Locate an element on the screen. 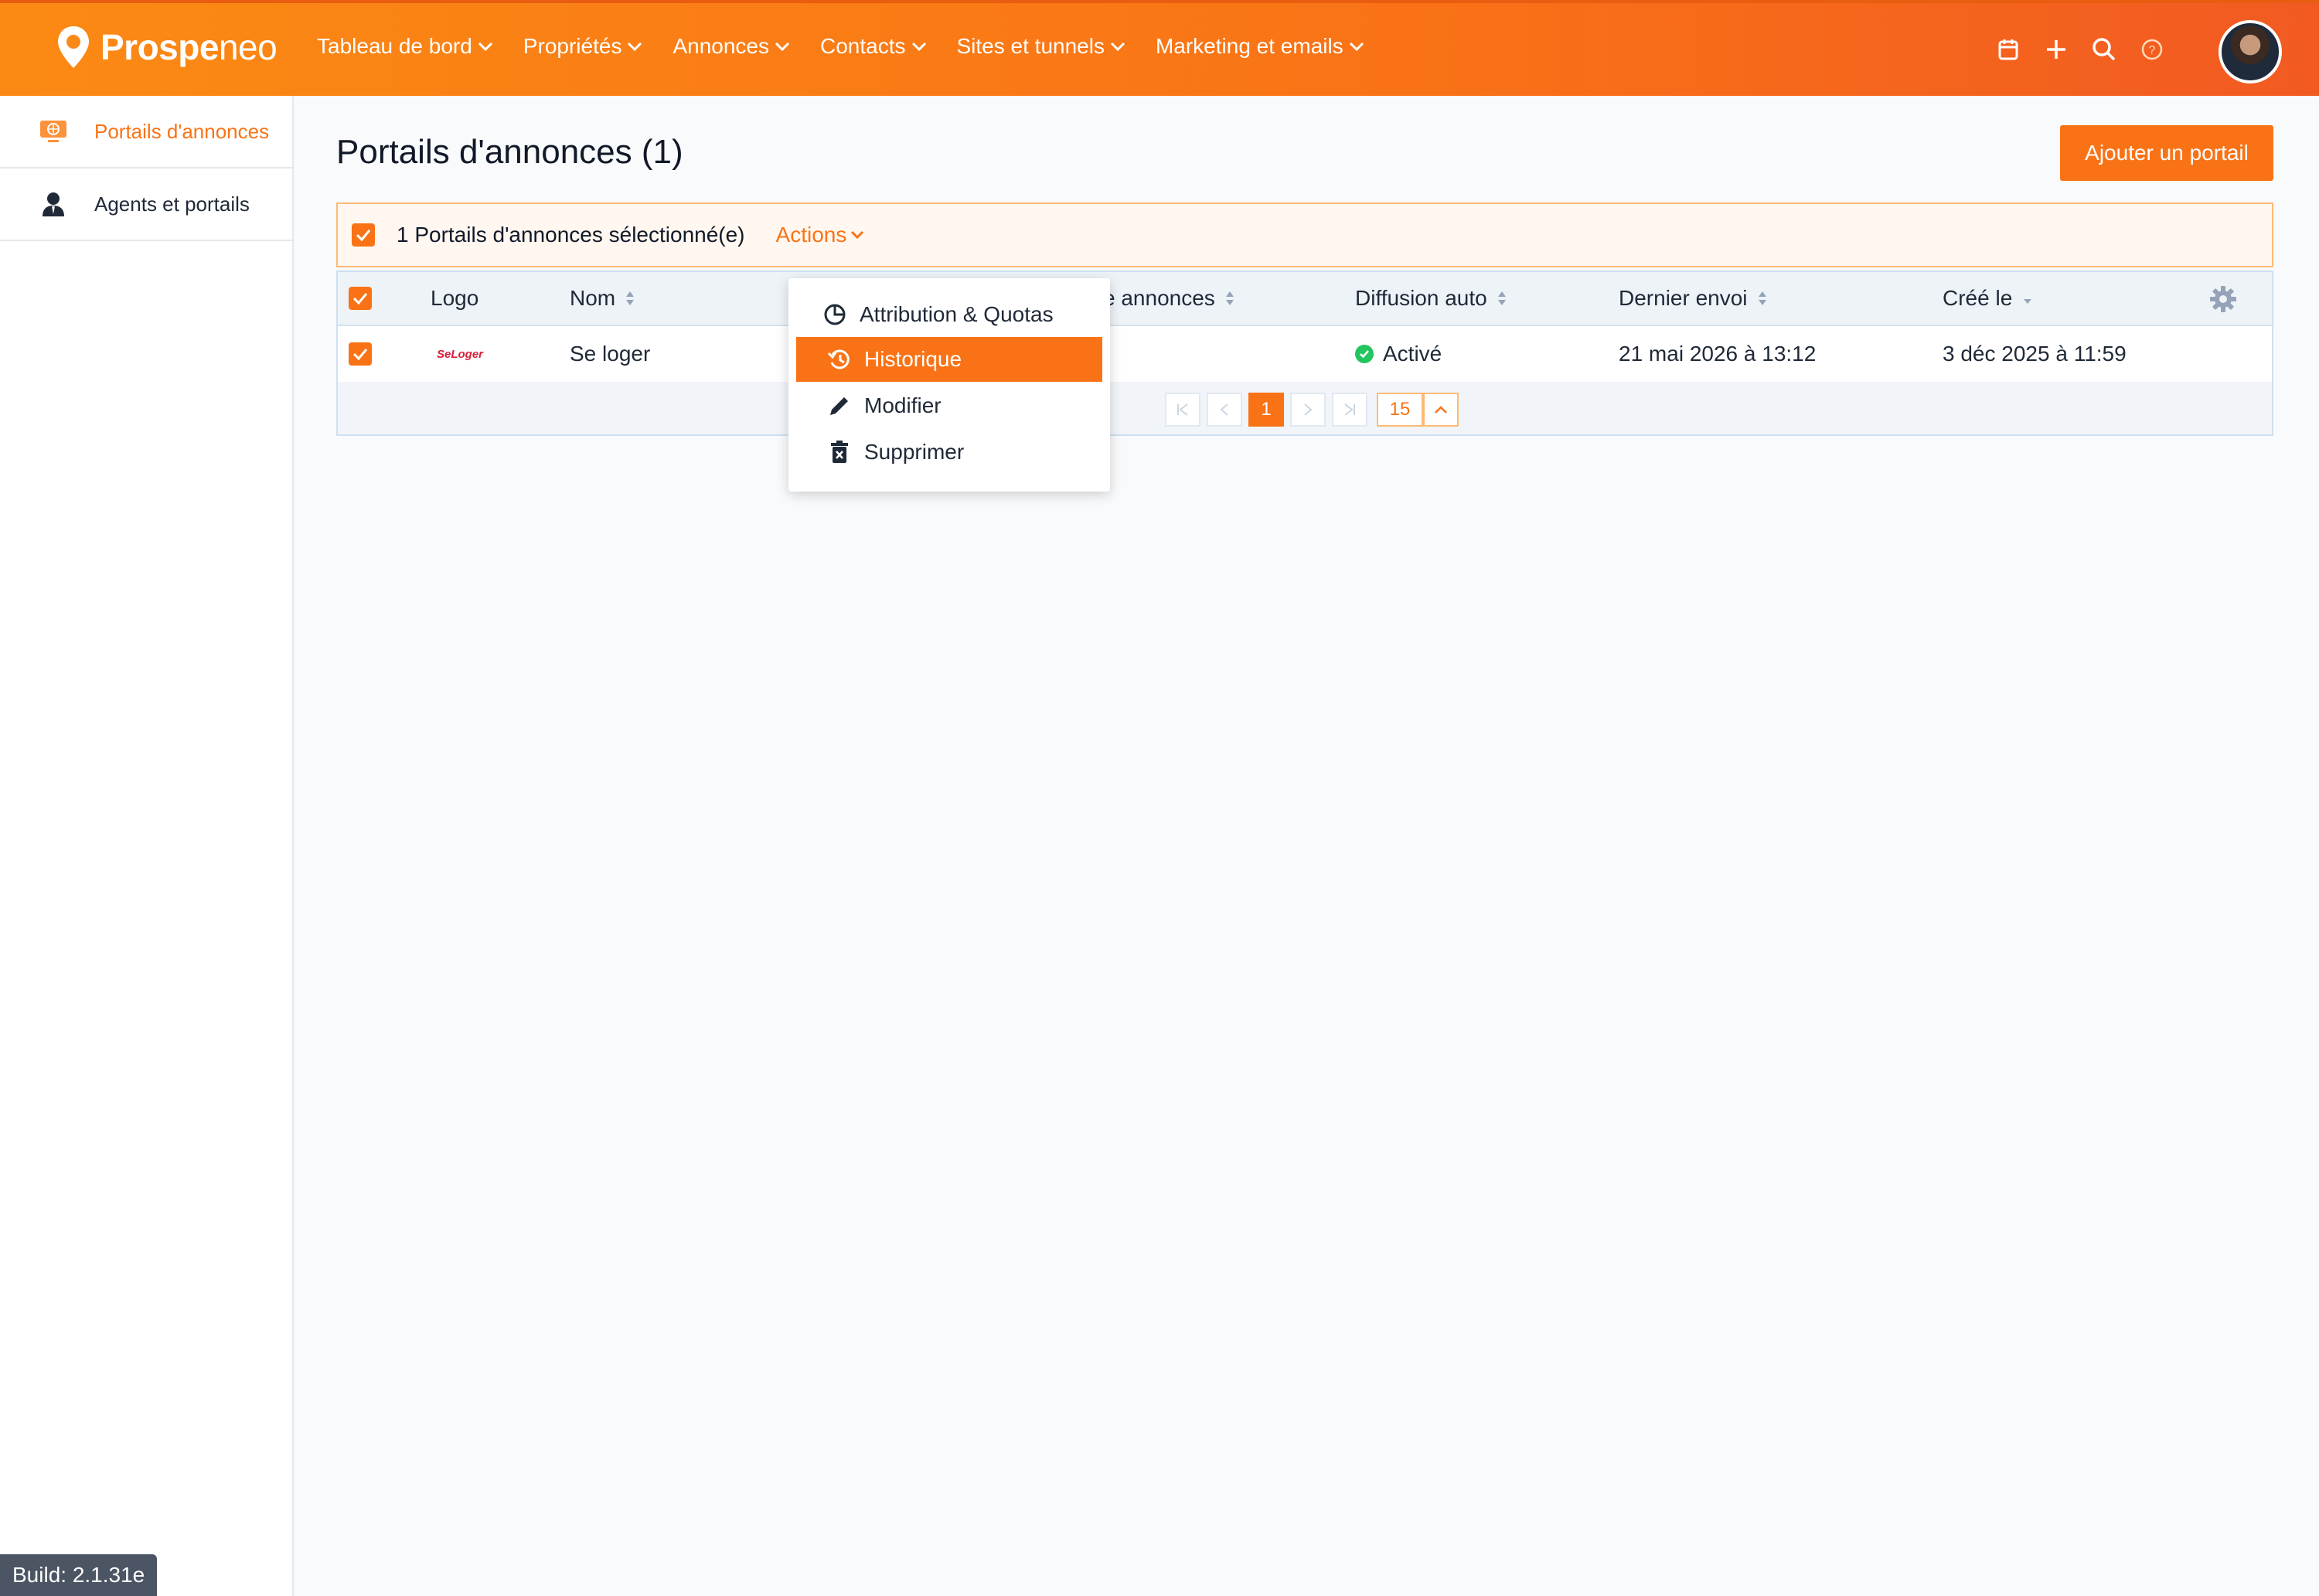 The width and height of the screenshot is (2319, 1596). menu-item-modifier: Modifier is located at coordinates (949, 405).